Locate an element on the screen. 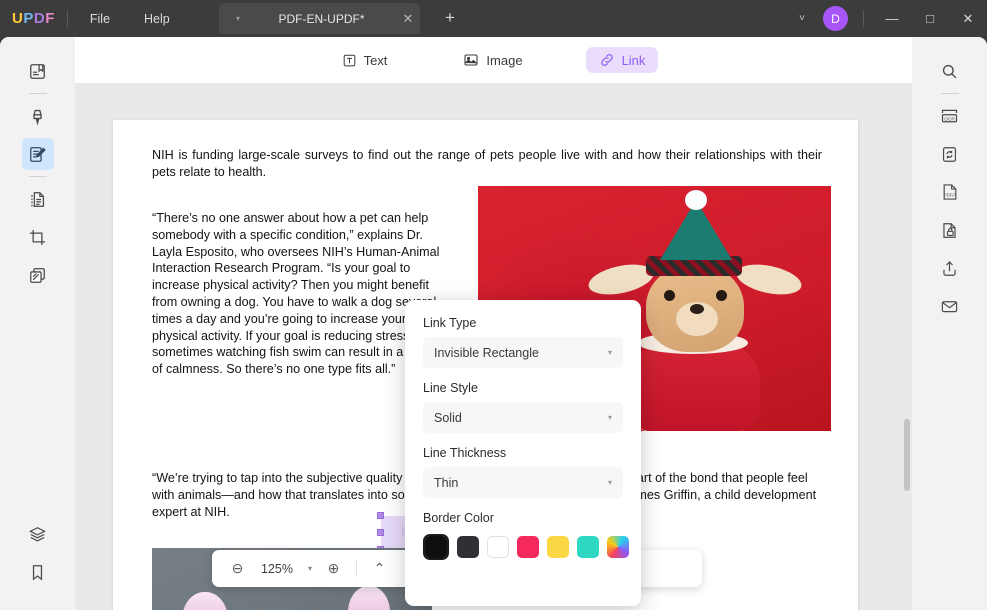 Image resolution: width=987 pixels, height=610 pixels. image-icon is located at coordinates (471, 60).